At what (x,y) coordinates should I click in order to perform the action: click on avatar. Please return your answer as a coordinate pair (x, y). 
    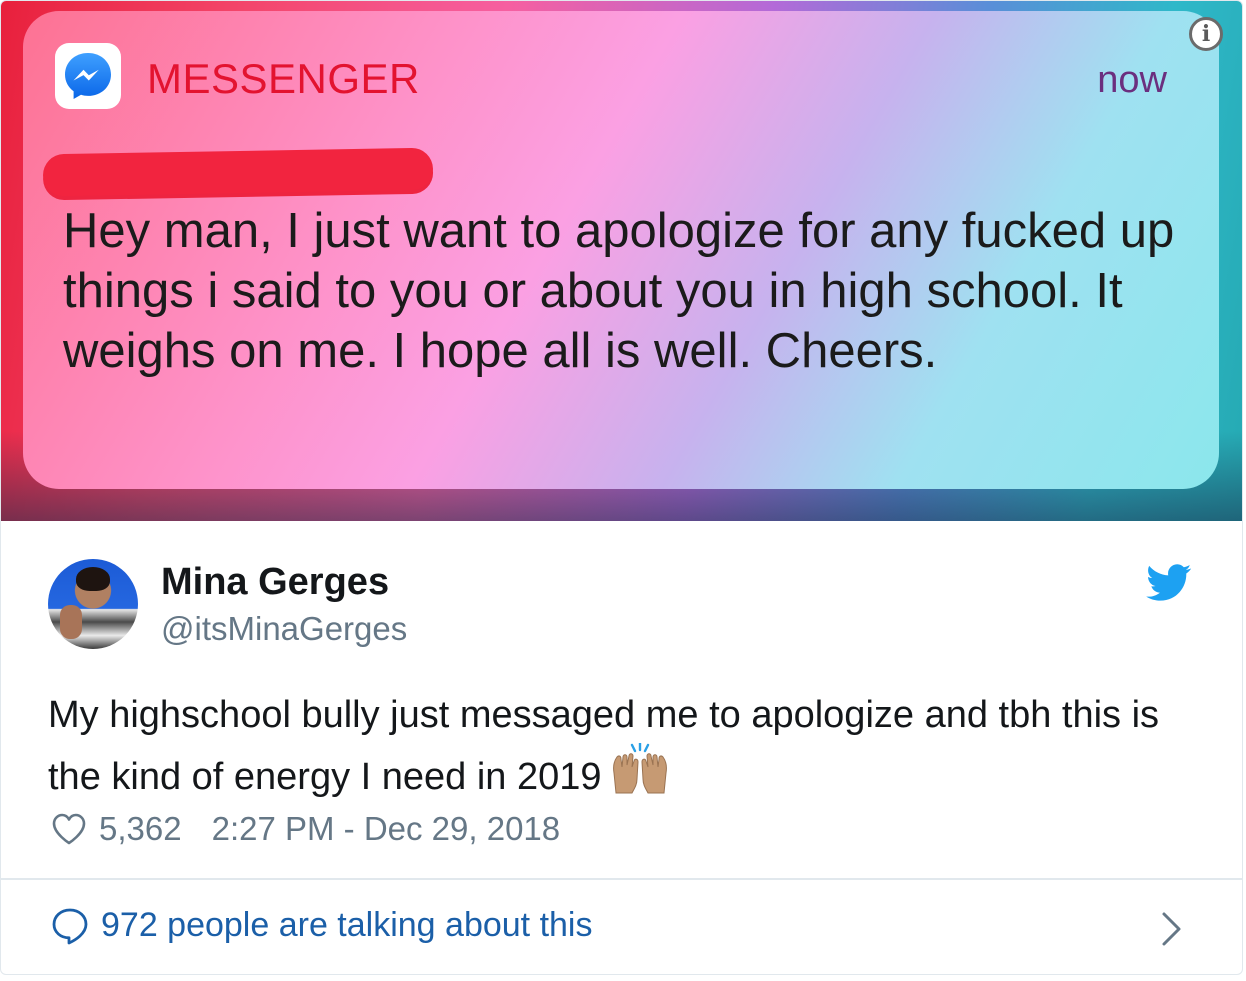
    Looking at the image, I should click on (93, 604).